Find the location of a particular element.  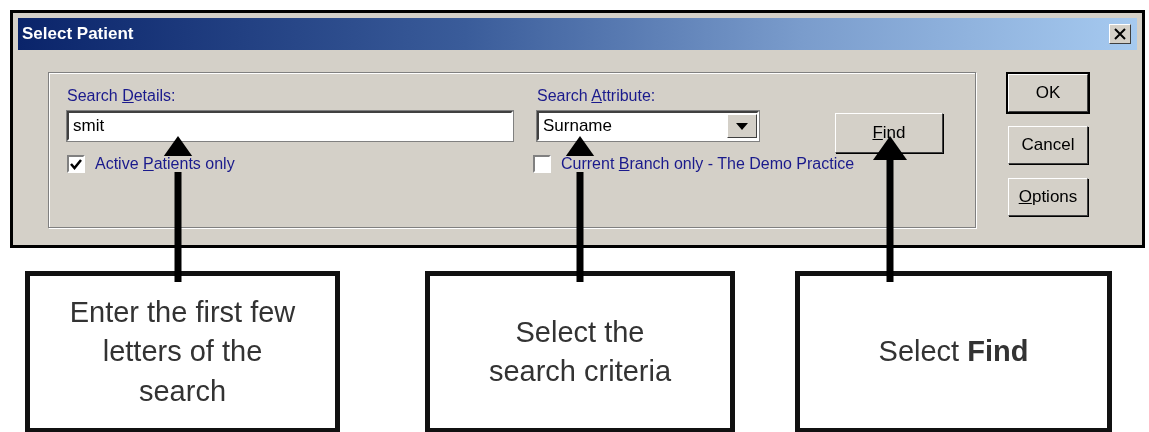

window-title: Select Patient is located at coordinates (78, 34).